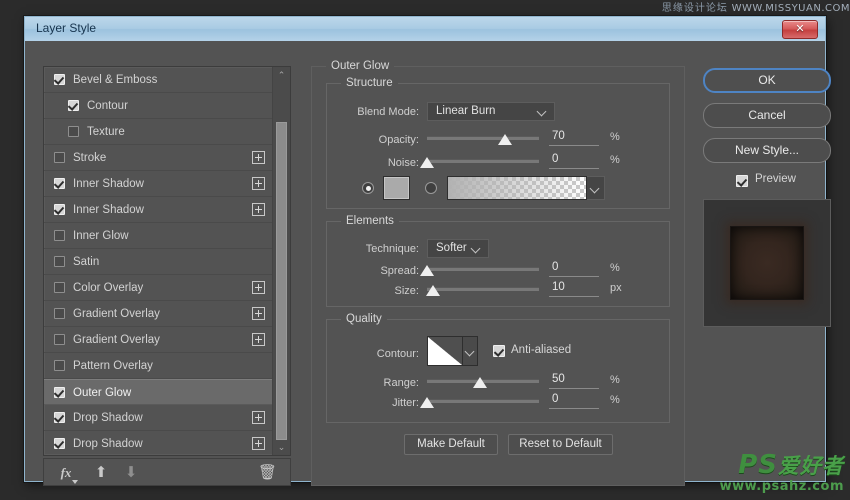  I want to click on ok-button: OK, so click(767, 80).